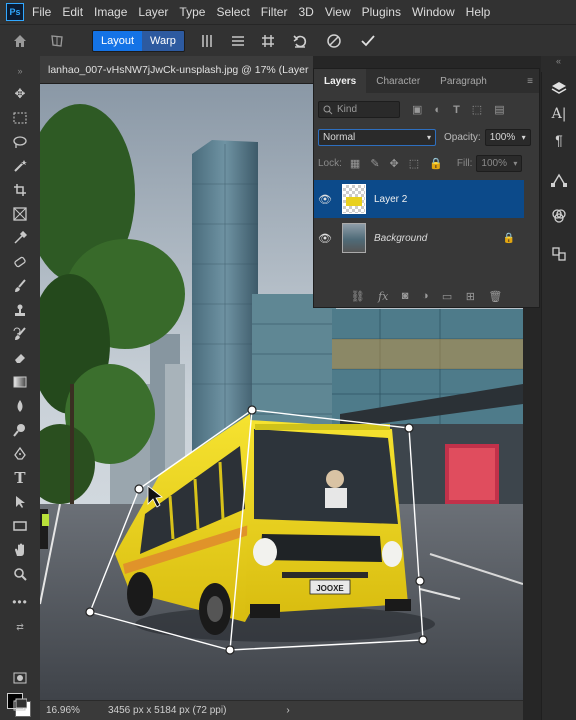 The image size is (576, 720). What do you see at coordinates (559, 114) in the screenshot?
I see `character-panel-icon: A|` at bounding box center [559, 114].